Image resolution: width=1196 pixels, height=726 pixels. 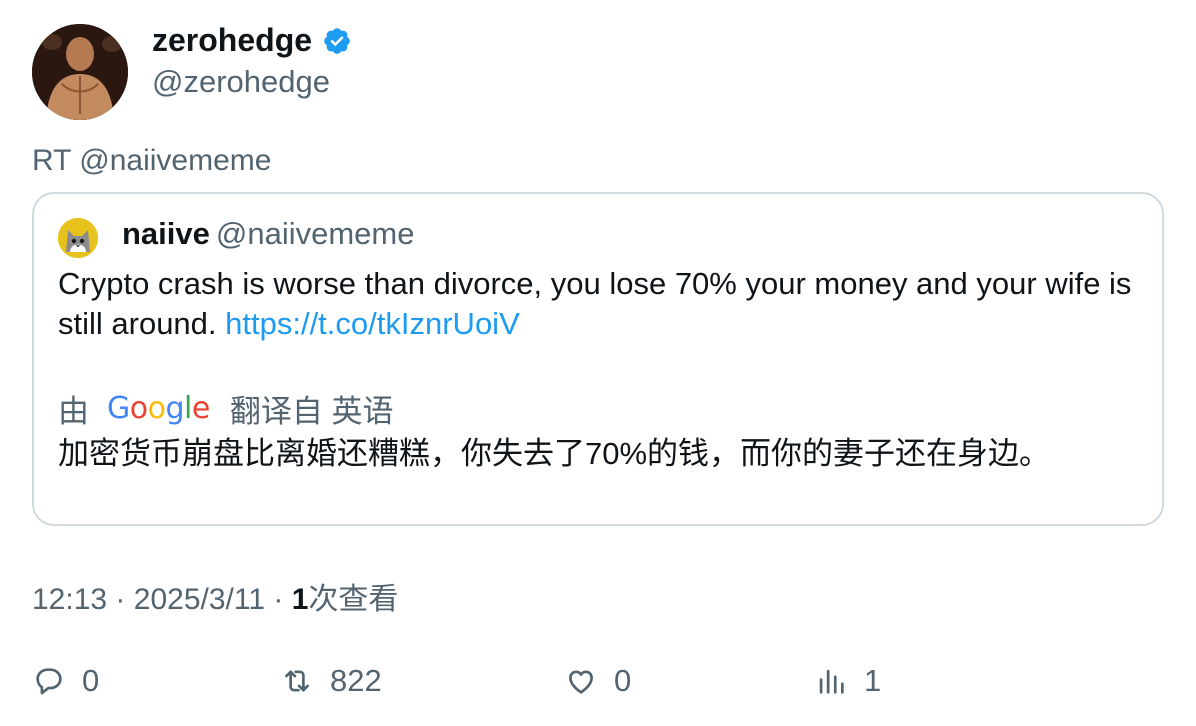 I want to click on views-action-count: 1, so click(x=873, y=680).